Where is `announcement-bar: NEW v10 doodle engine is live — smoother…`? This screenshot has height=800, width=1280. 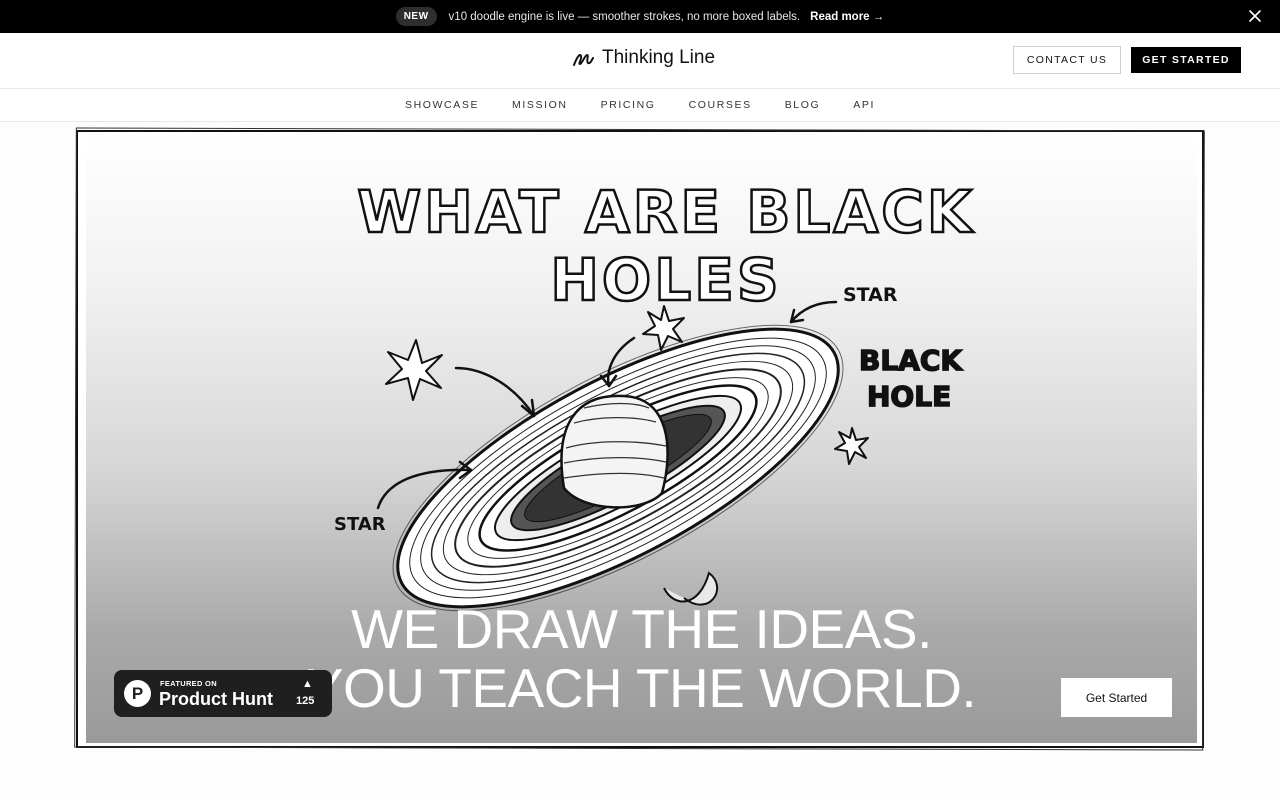 announcement-bar: NEW v10 doodle engine is live — smoother… is located at coordinates (640, 16).